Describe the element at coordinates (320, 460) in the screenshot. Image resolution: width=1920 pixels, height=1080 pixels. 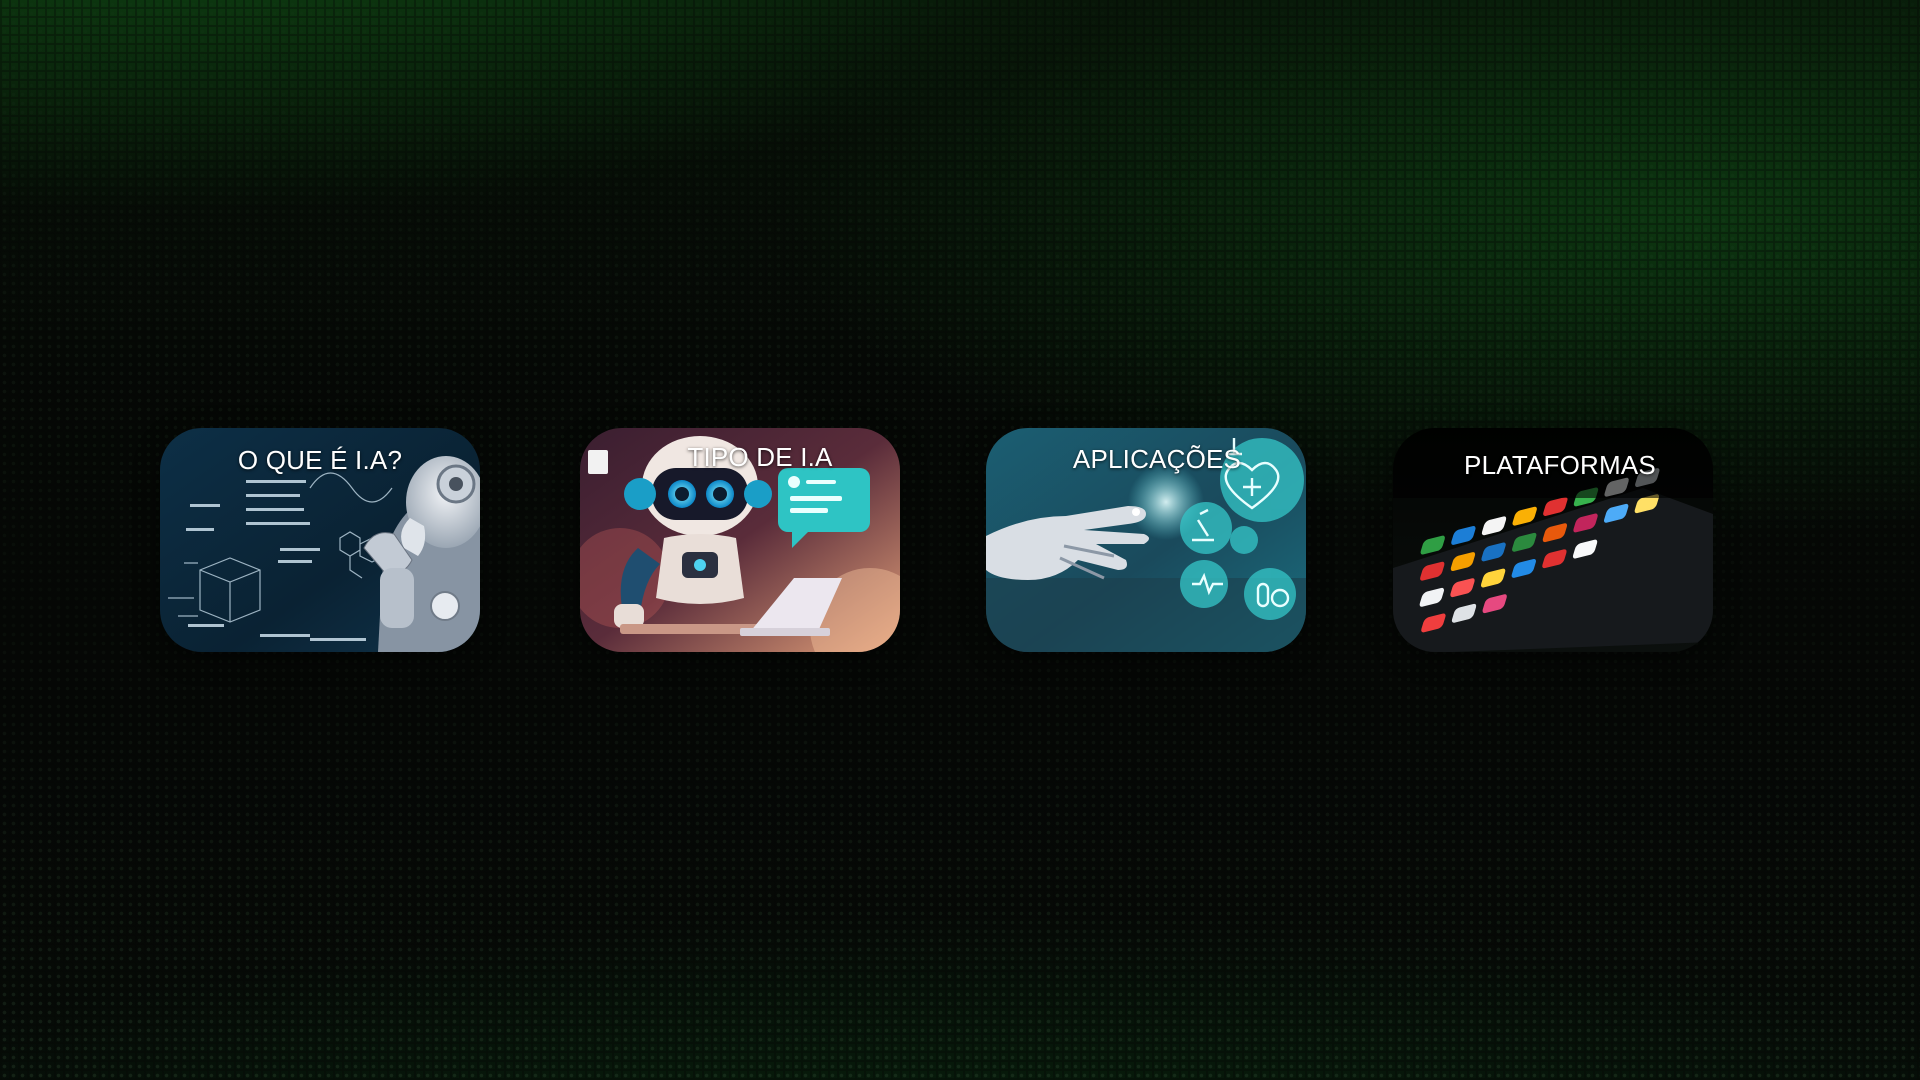
I see `card-label: O QUE É I.A?` at that location.